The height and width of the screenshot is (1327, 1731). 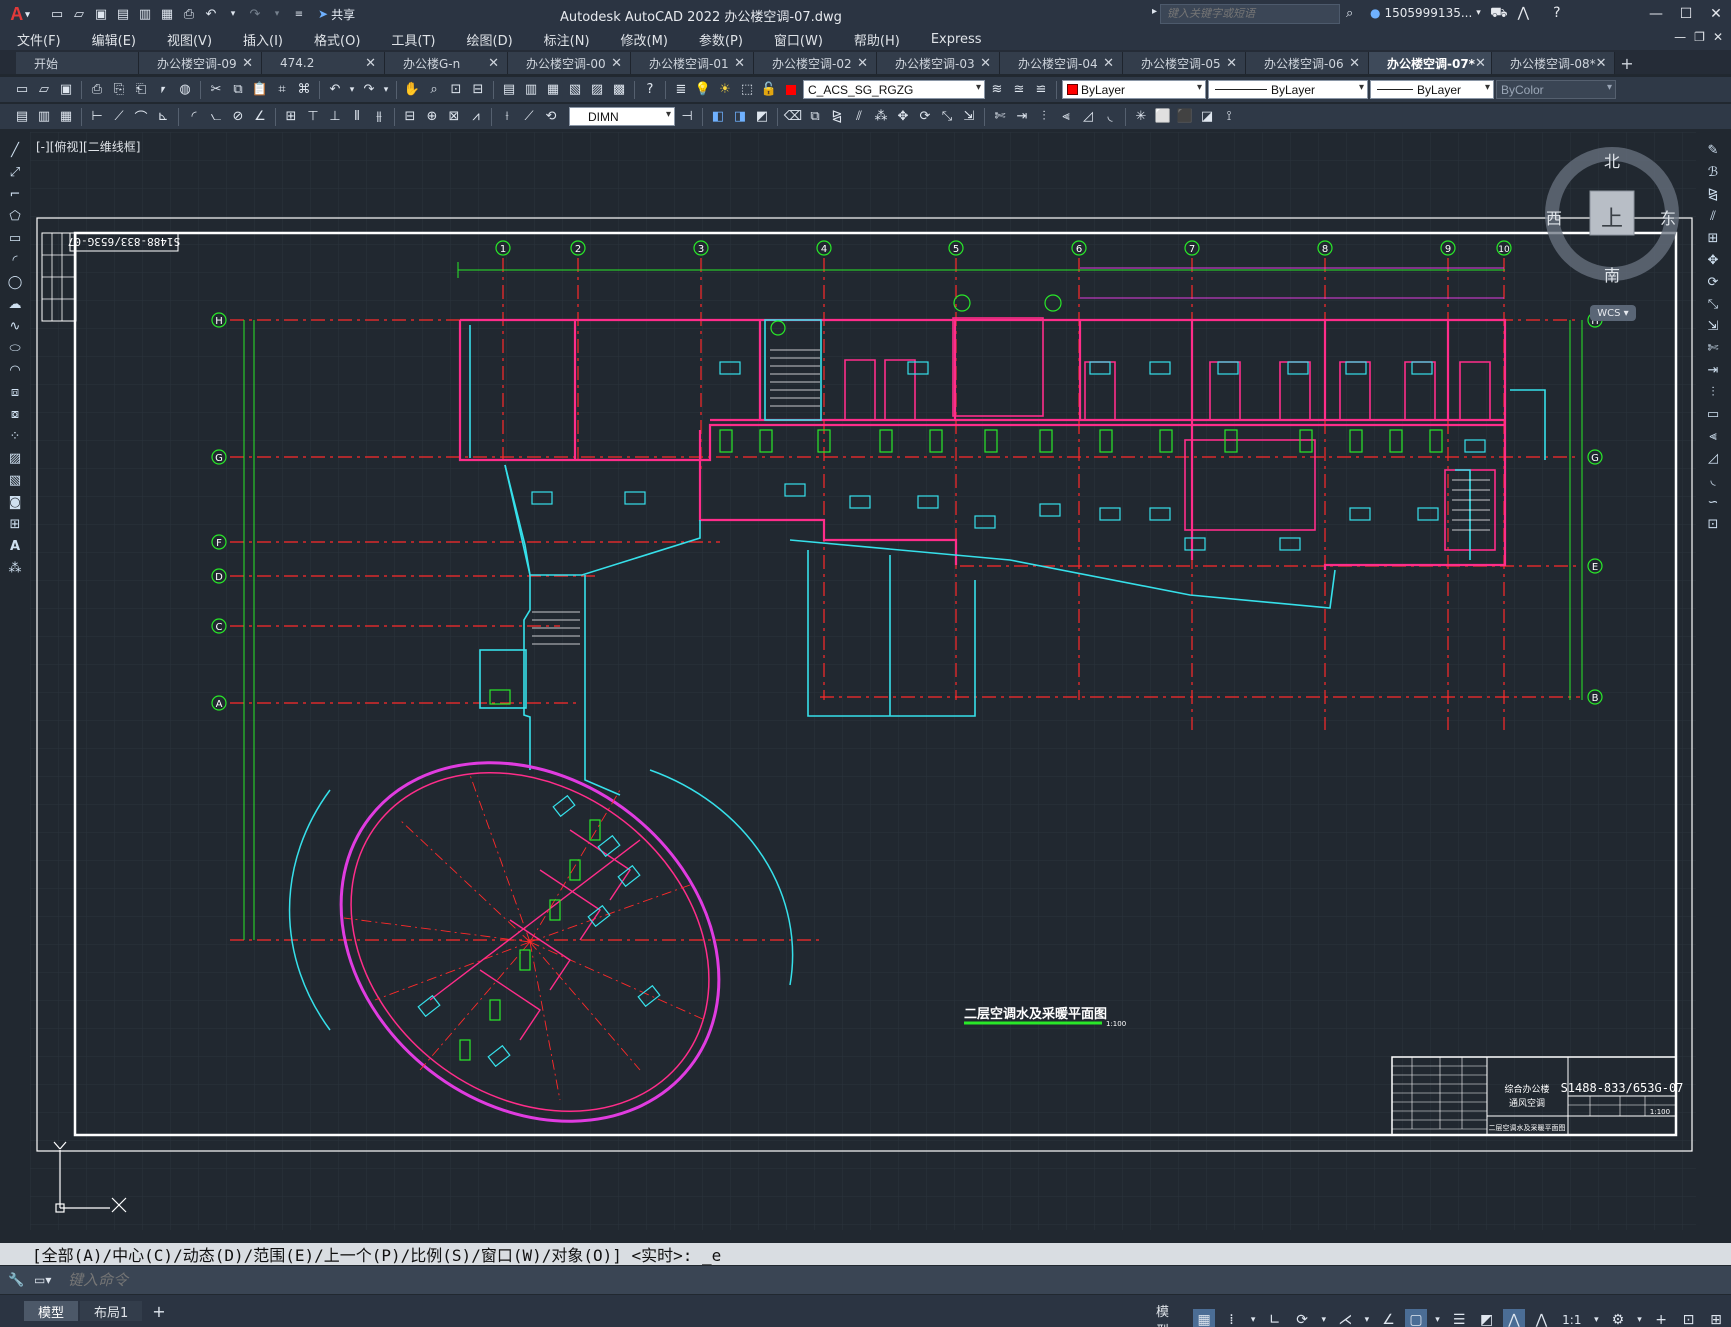 What do you see at coordinates (1713, 238) in the screenshot?
I see `array-icon: ⊞` at bounding box center [1713, 238].